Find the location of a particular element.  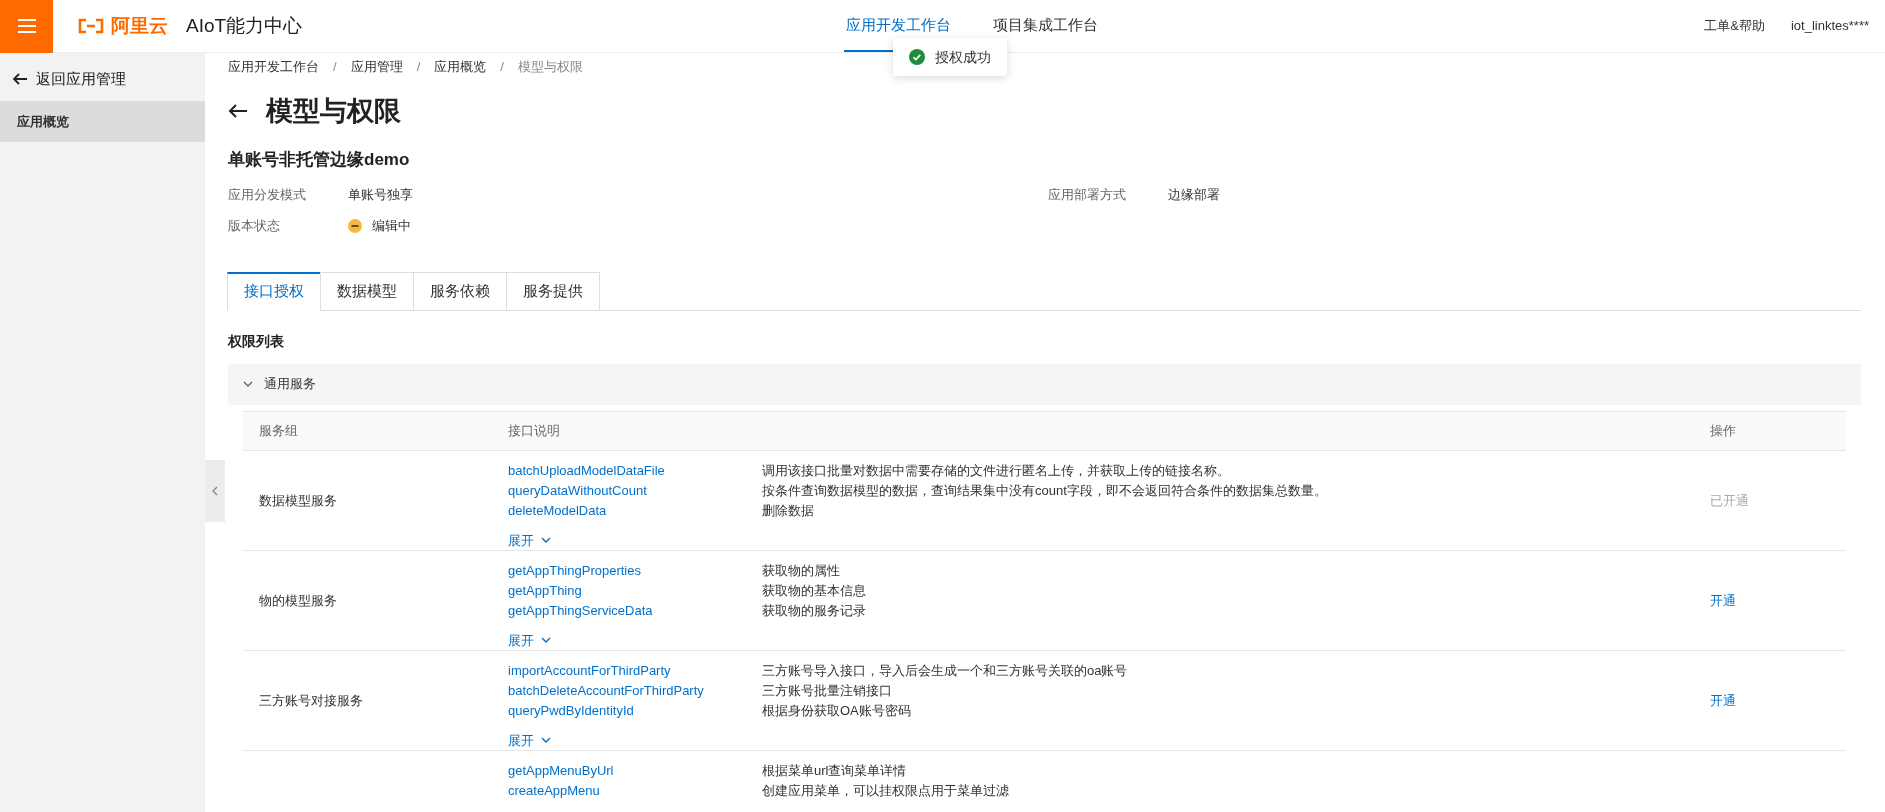

api-link: getAppThing is located at coordinates (627, 590).